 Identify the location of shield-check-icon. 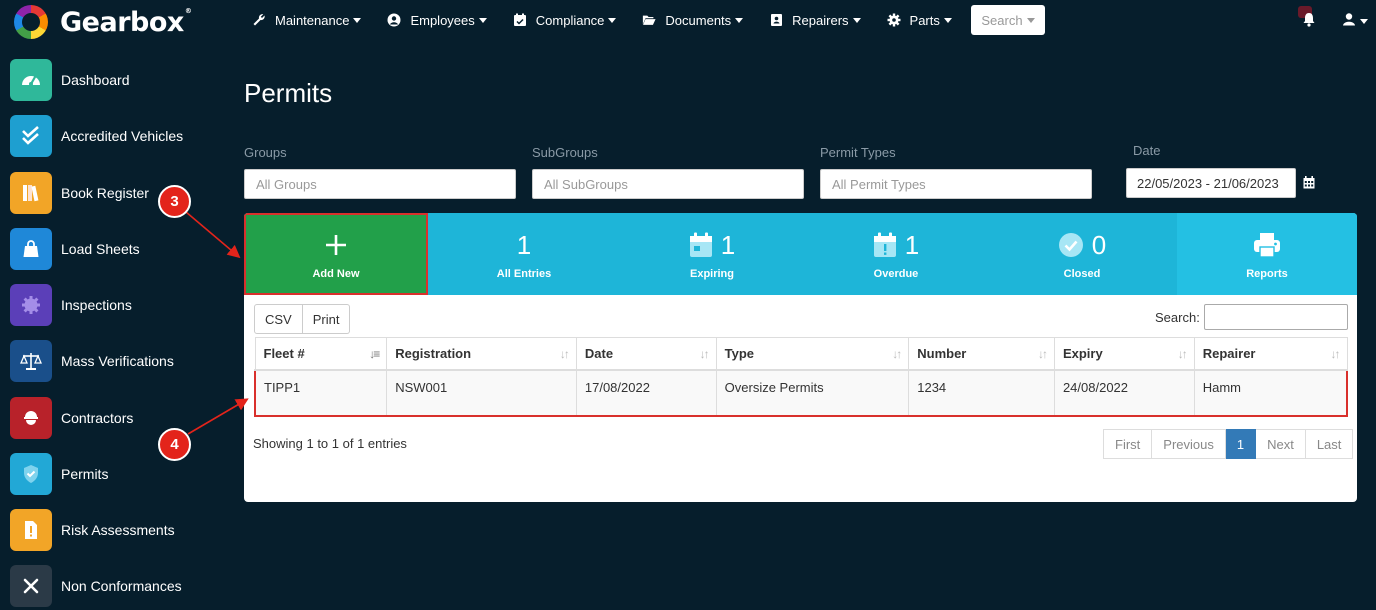
(31, 474).